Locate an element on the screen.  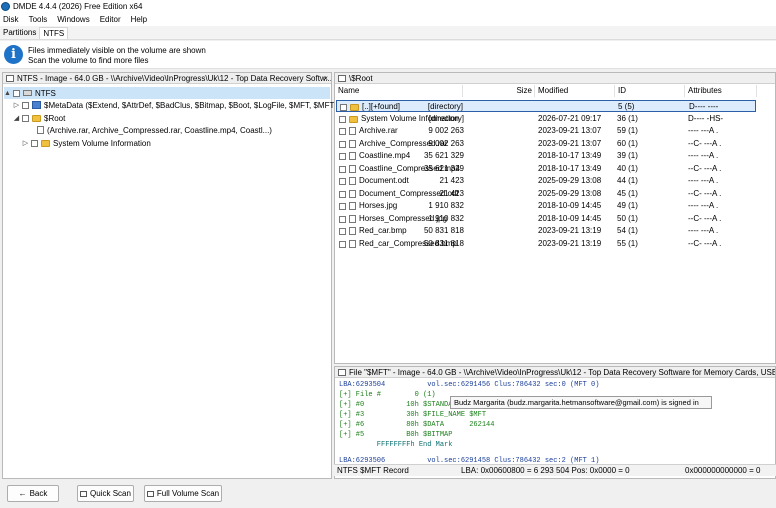
tree-item-system-volume-information: ▷ System Volume Information is located at coordinates (86, 143).